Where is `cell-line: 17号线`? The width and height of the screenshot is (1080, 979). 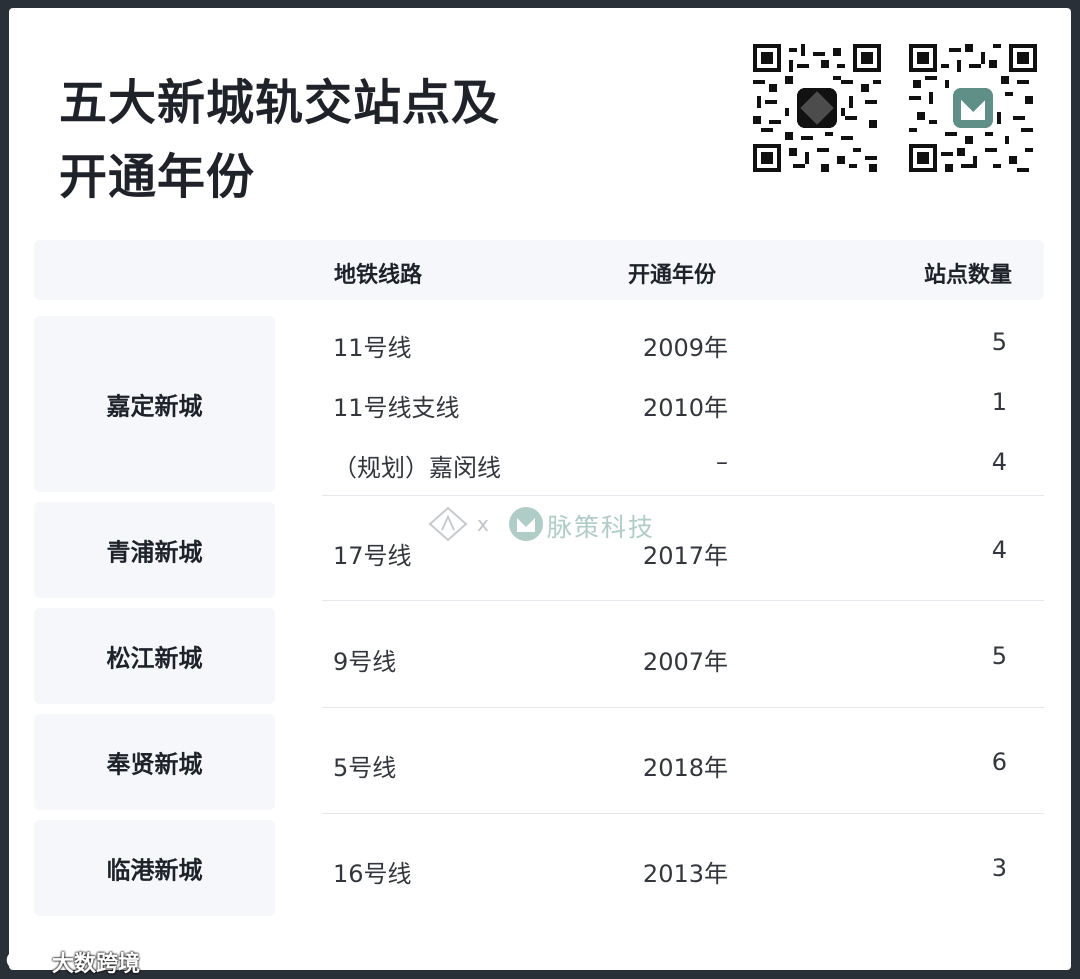
cell-line: 17号线 is located at coordinates (372, 556).